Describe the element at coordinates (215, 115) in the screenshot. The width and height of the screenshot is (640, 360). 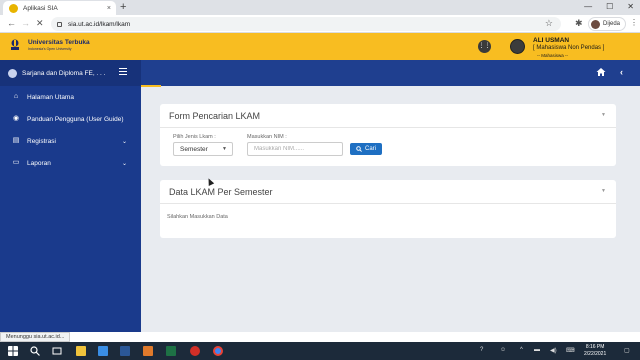
I see `card-title: Form Pencarian LKAM` at that location.